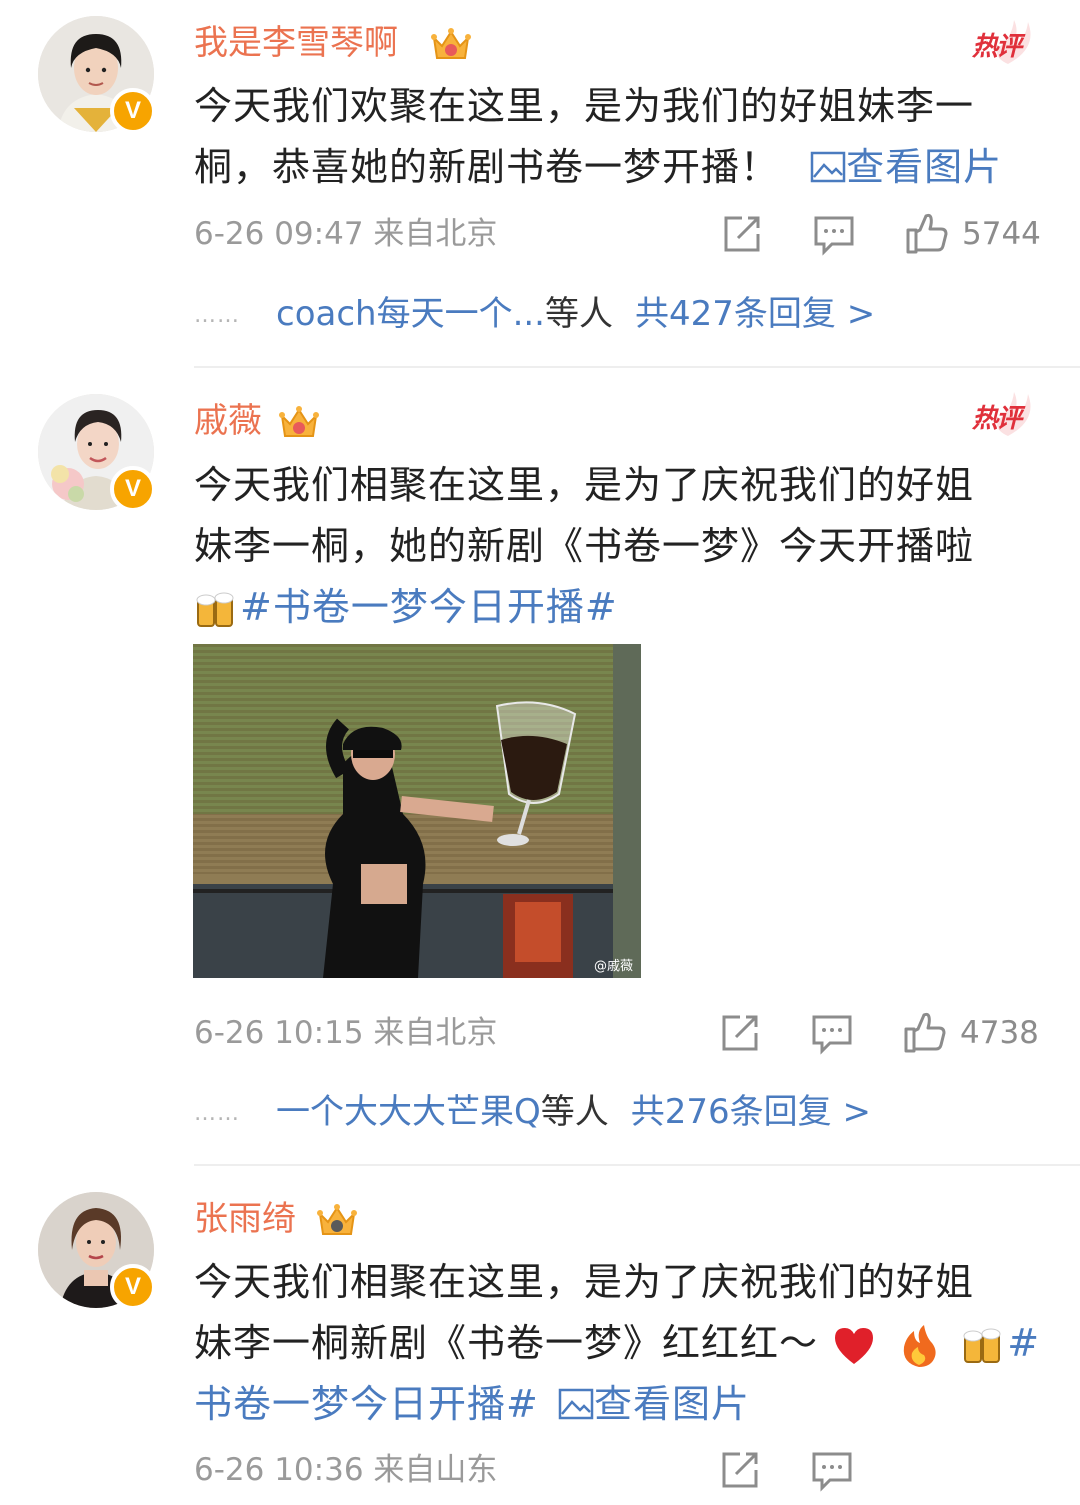 This screenshot has height=1505, width=1080. Describe the element at coordinates (854, 1345) in the screenshot. I see `heart-emoji` at that location.